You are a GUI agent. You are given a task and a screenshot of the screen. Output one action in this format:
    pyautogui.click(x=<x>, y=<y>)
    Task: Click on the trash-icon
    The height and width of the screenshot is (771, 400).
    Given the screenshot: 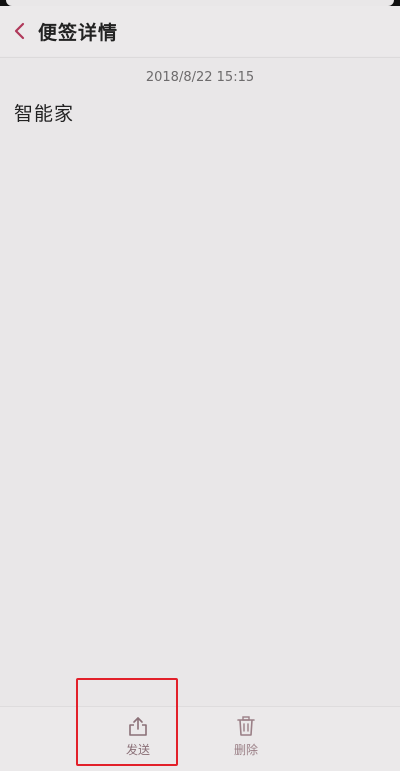 What is the action you would take?
    pyautogui.click(x=246, y=726)
    